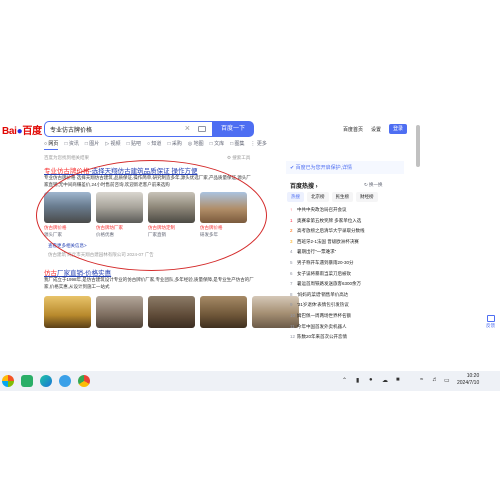  I want to click on start-icon, so click(8, 381).